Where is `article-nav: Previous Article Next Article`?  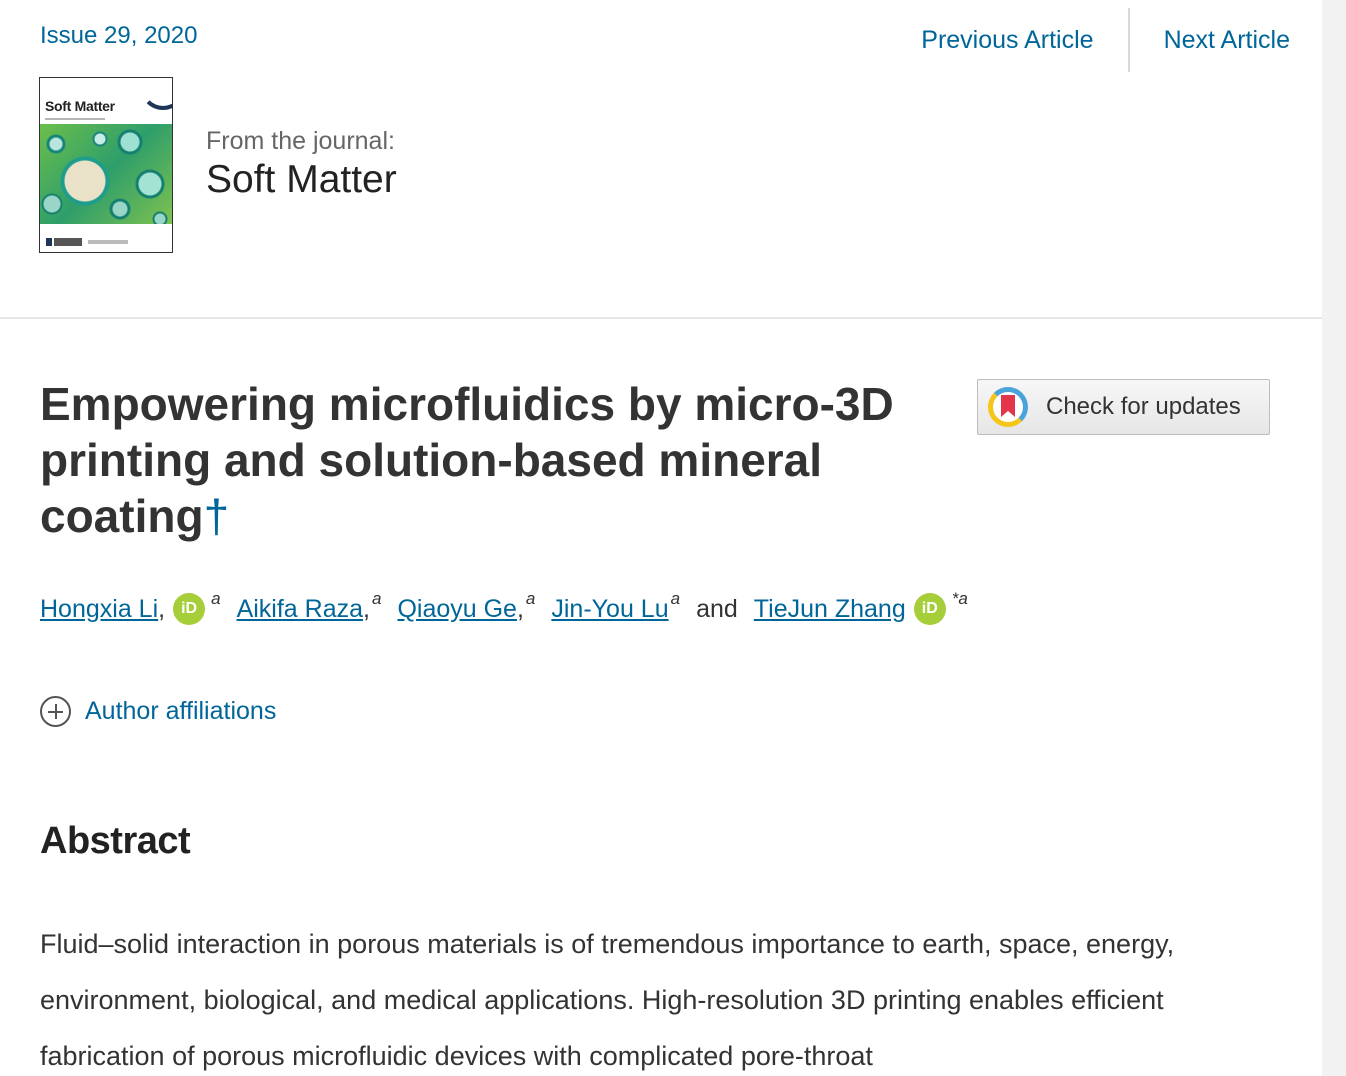 article-nav: Previous Article Next Article is located at coordinates (1088, 40).